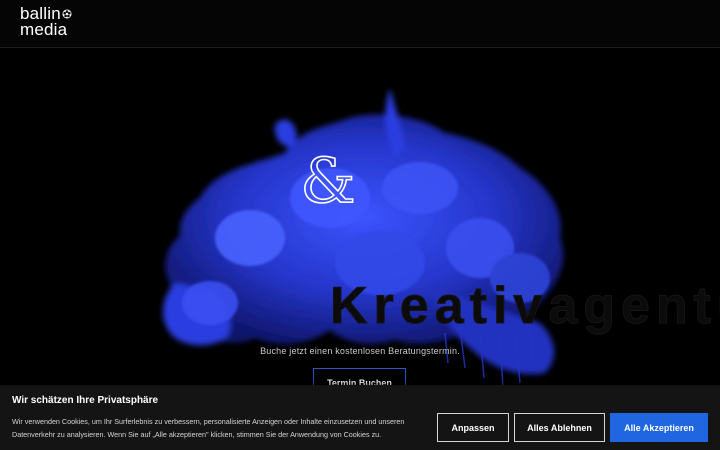  I want to click on logo-text-media: media, so click(44, 29).